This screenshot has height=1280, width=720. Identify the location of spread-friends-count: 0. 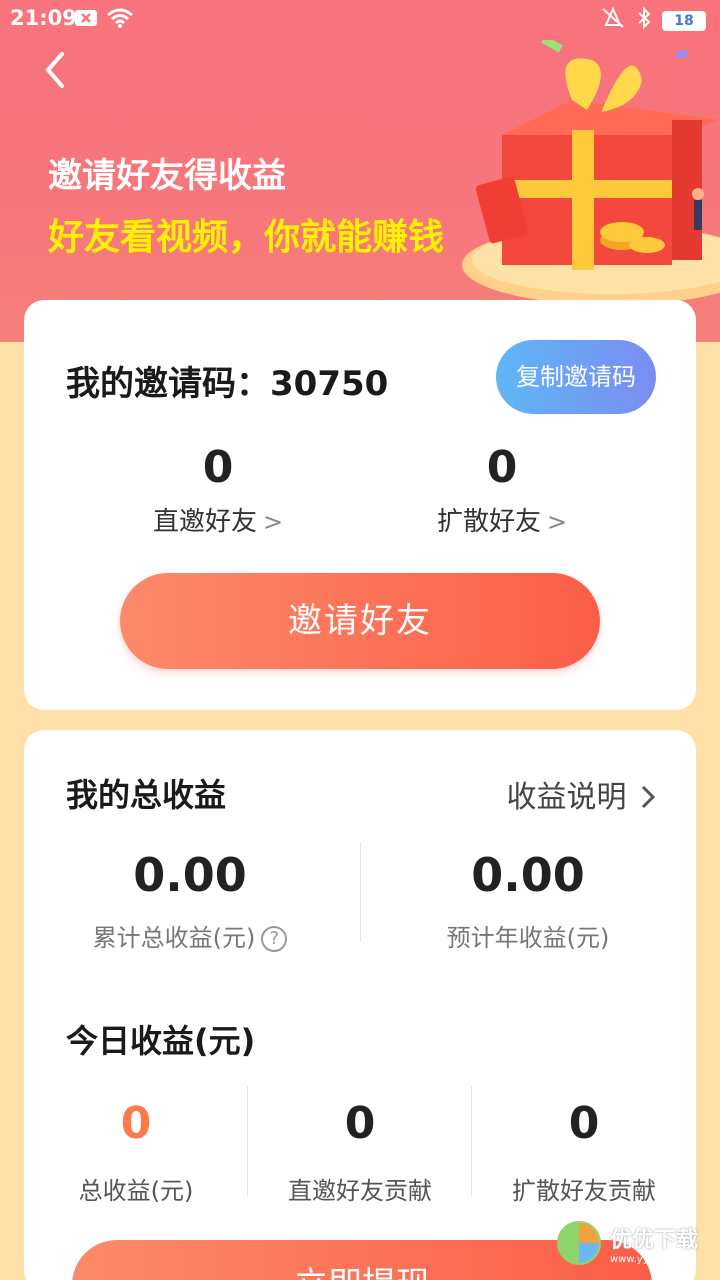
(502, 467).